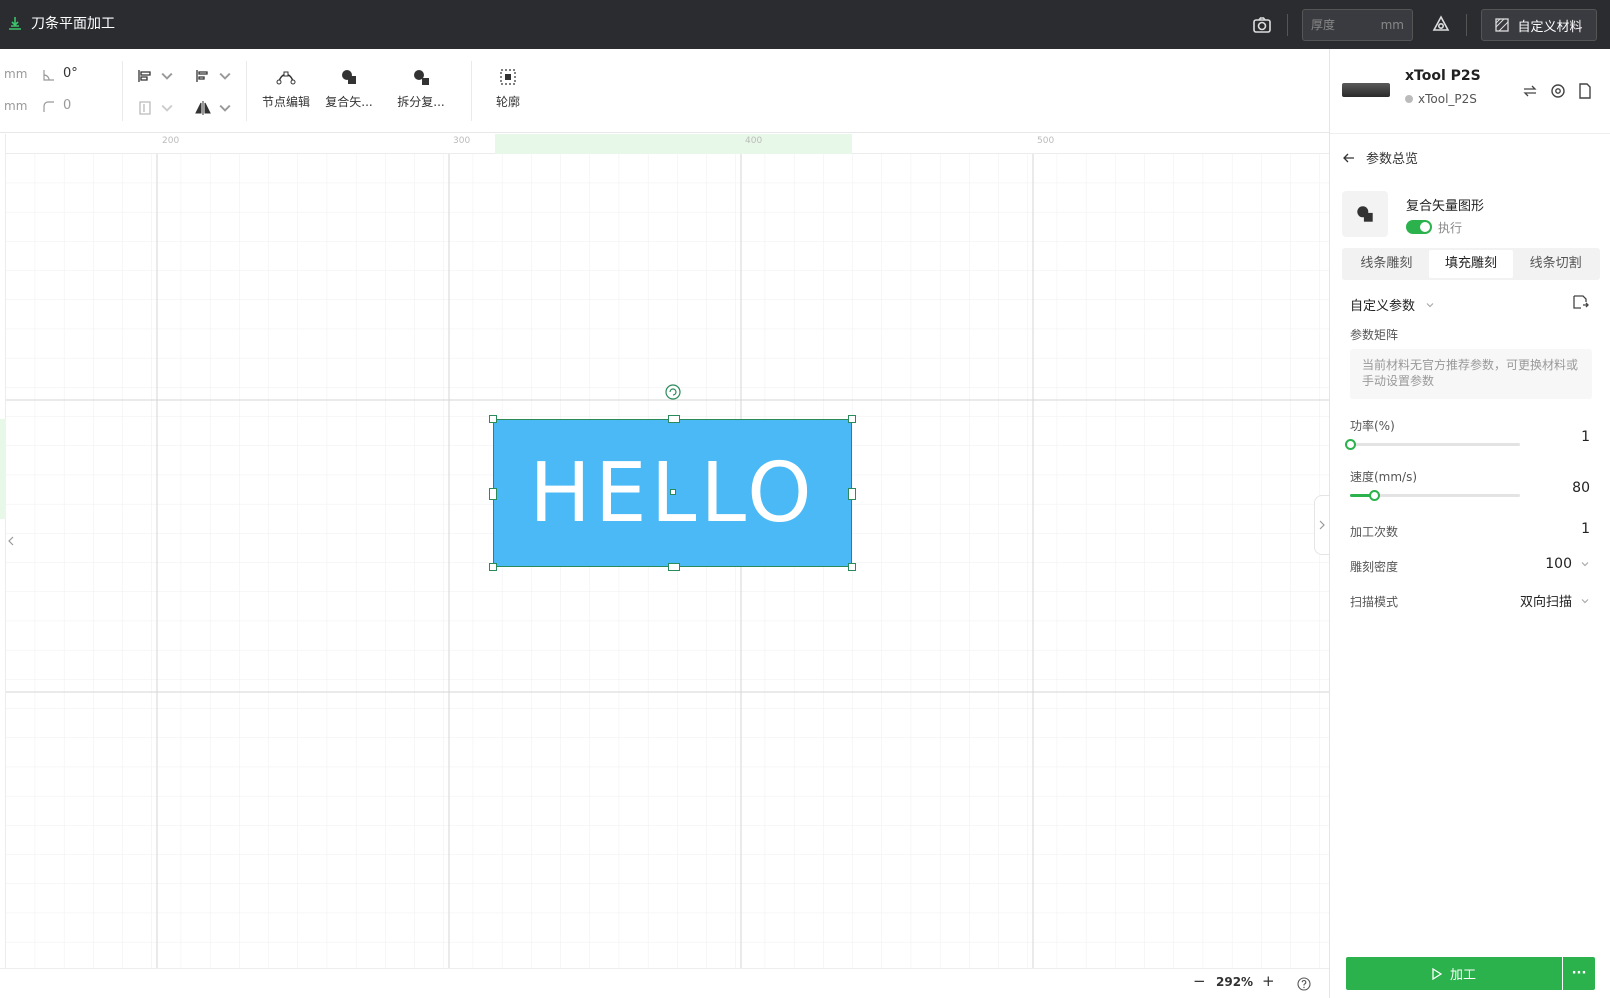 Image resolution: width=1610 pixels, height=998 pixels. I want to click on compound-vector-icon, so click(1365, 214).